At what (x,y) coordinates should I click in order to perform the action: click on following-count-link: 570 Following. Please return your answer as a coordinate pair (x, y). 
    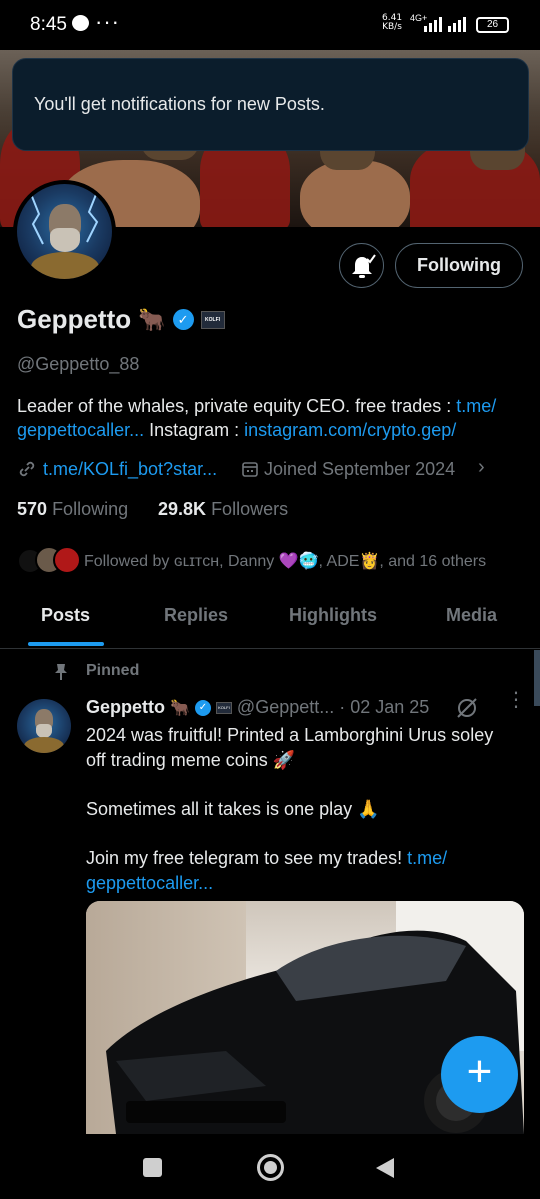
    Looking at the image, I should click on (72, 509).